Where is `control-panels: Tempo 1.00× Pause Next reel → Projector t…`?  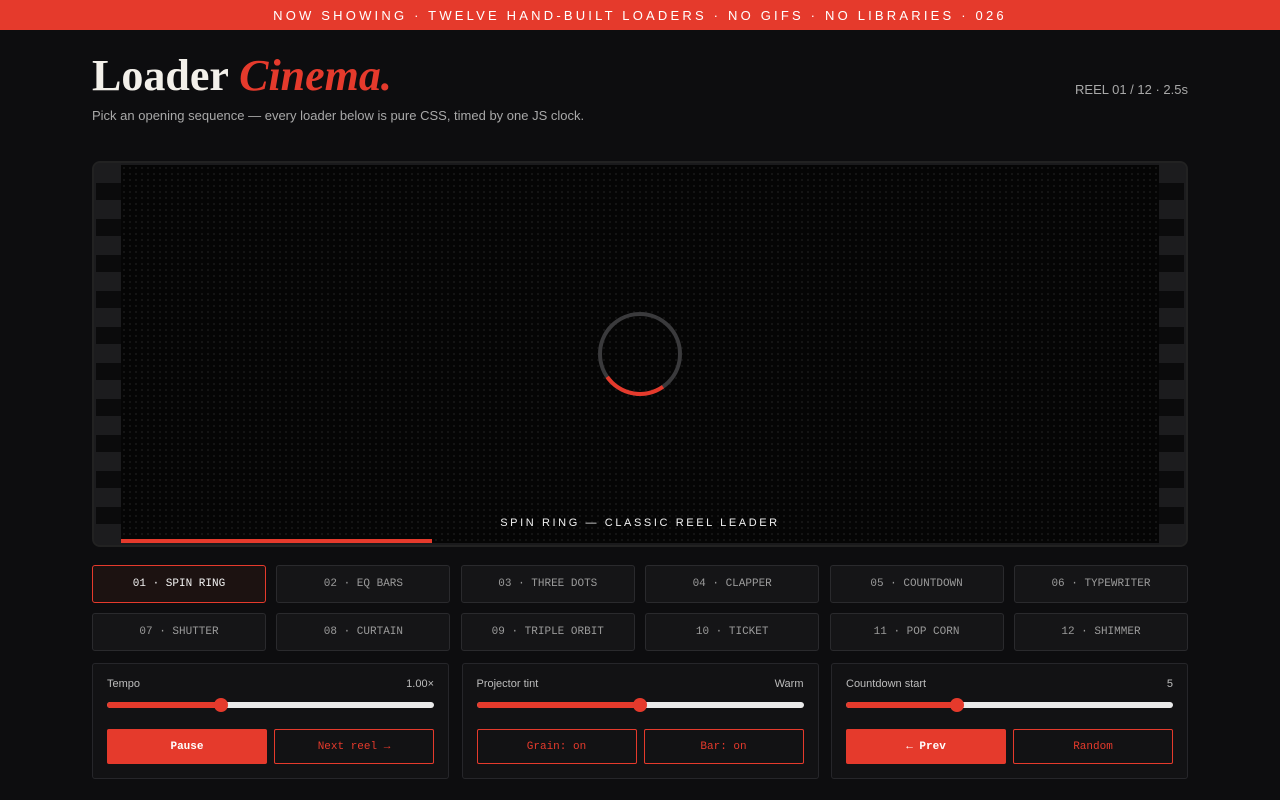
control-panels: Tempo 1.00× Pause Next reel → Projector t… is located at coordinates (640, 721).